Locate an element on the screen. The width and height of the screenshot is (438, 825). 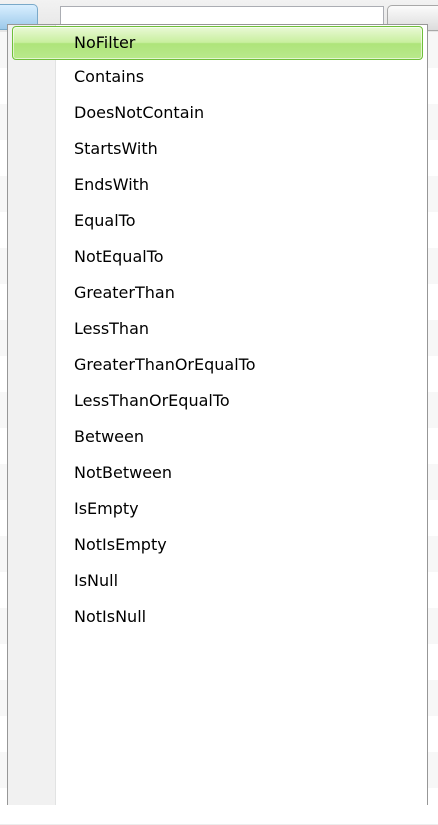
option-not-is-empty: NotIsEmpty is located at coordinates (217, 546).